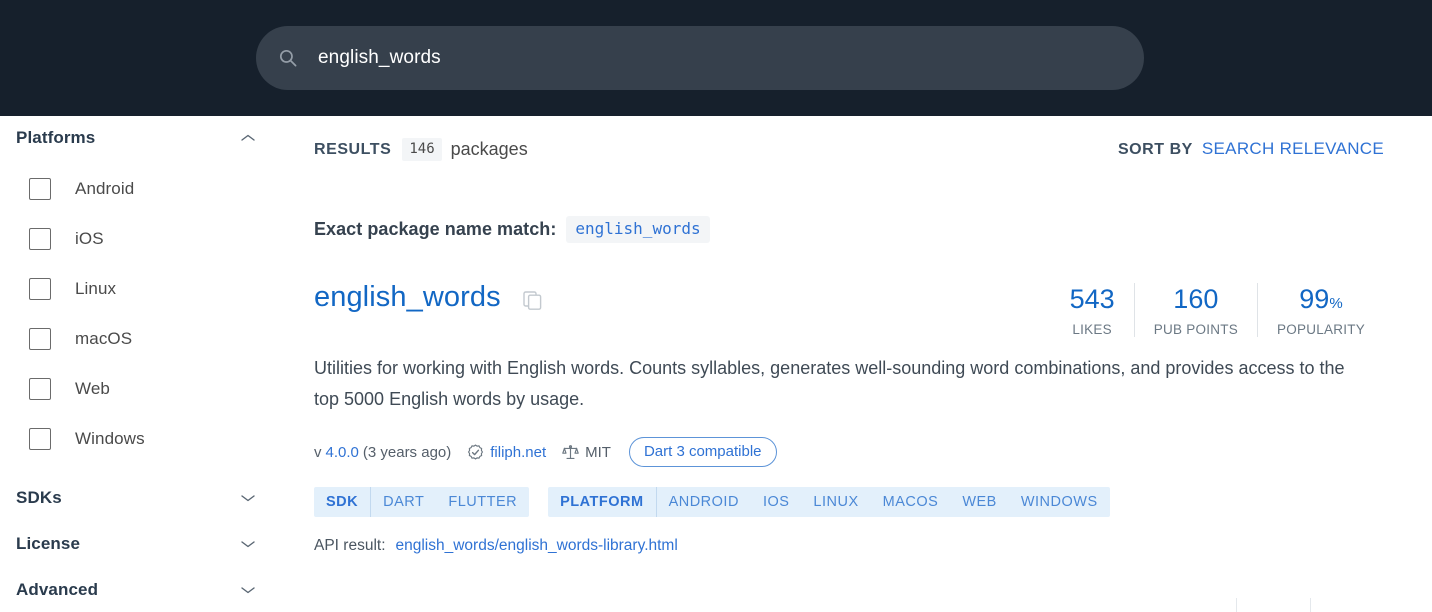 Image resolution: width=1432 pixels, height=612 pixels. Describe the element at coordinates (979, 502) in the screenshot. I see `tag-web: WEB` at that location.